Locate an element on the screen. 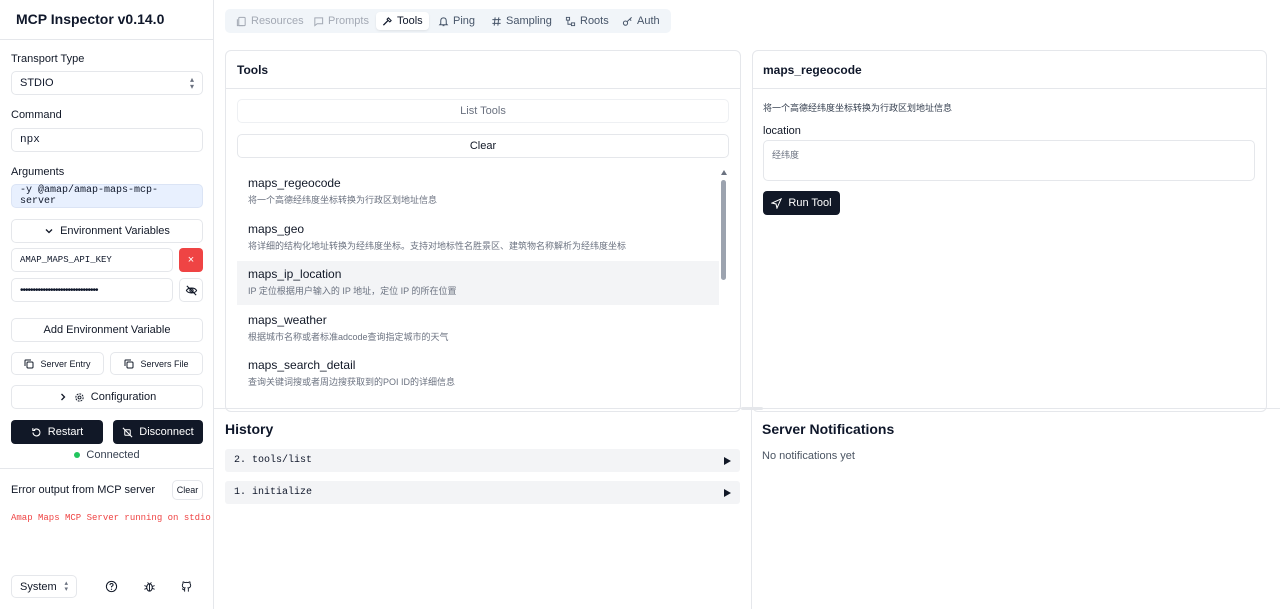  transport-type-label: Transport Type is located at coordinates (48, 59).